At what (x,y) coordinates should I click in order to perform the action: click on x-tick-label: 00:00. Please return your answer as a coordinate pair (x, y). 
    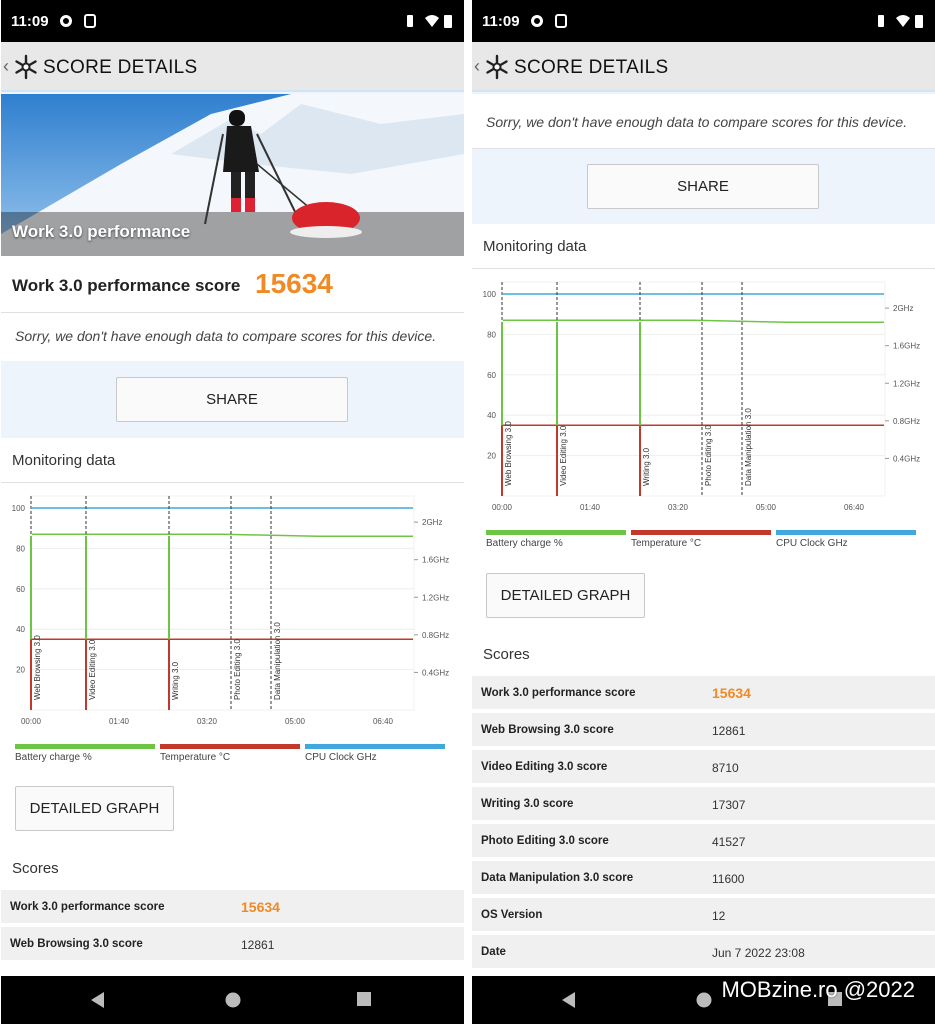
    Looking at the image, I should click on (502, 507).